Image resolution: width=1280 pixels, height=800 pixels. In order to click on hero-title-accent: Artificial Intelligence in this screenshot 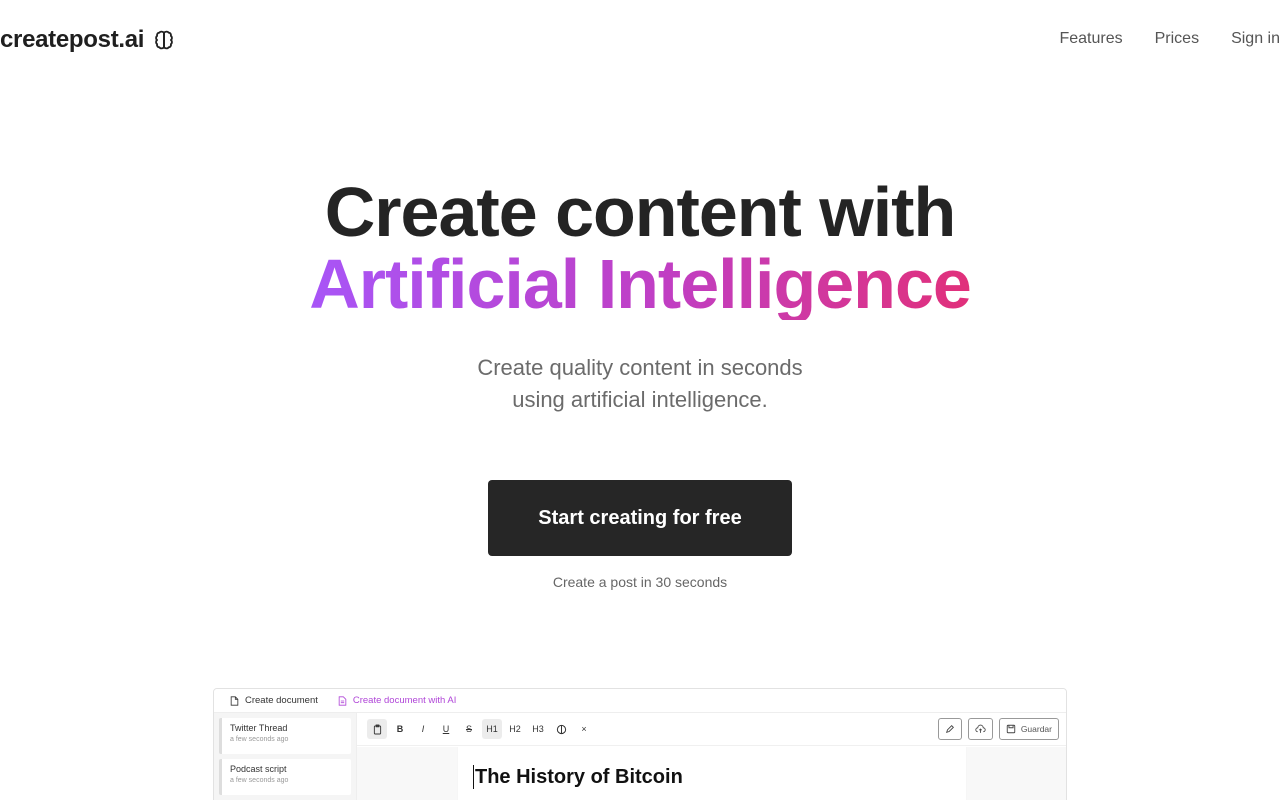, I will do `click(640, 284)`.